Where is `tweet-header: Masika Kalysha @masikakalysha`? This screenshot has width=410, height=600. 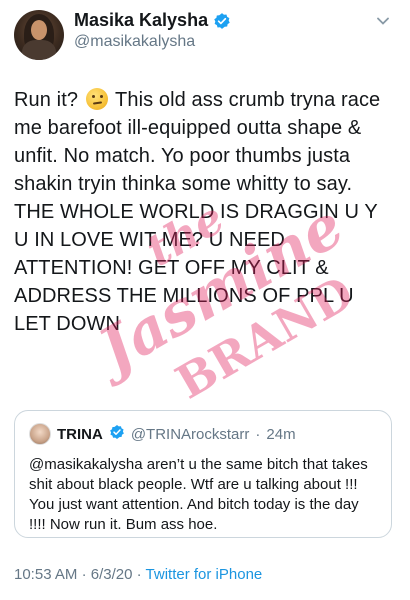
tweet-header: Masika Kalysha @masikakalysha is located at coordinates (204, 38).